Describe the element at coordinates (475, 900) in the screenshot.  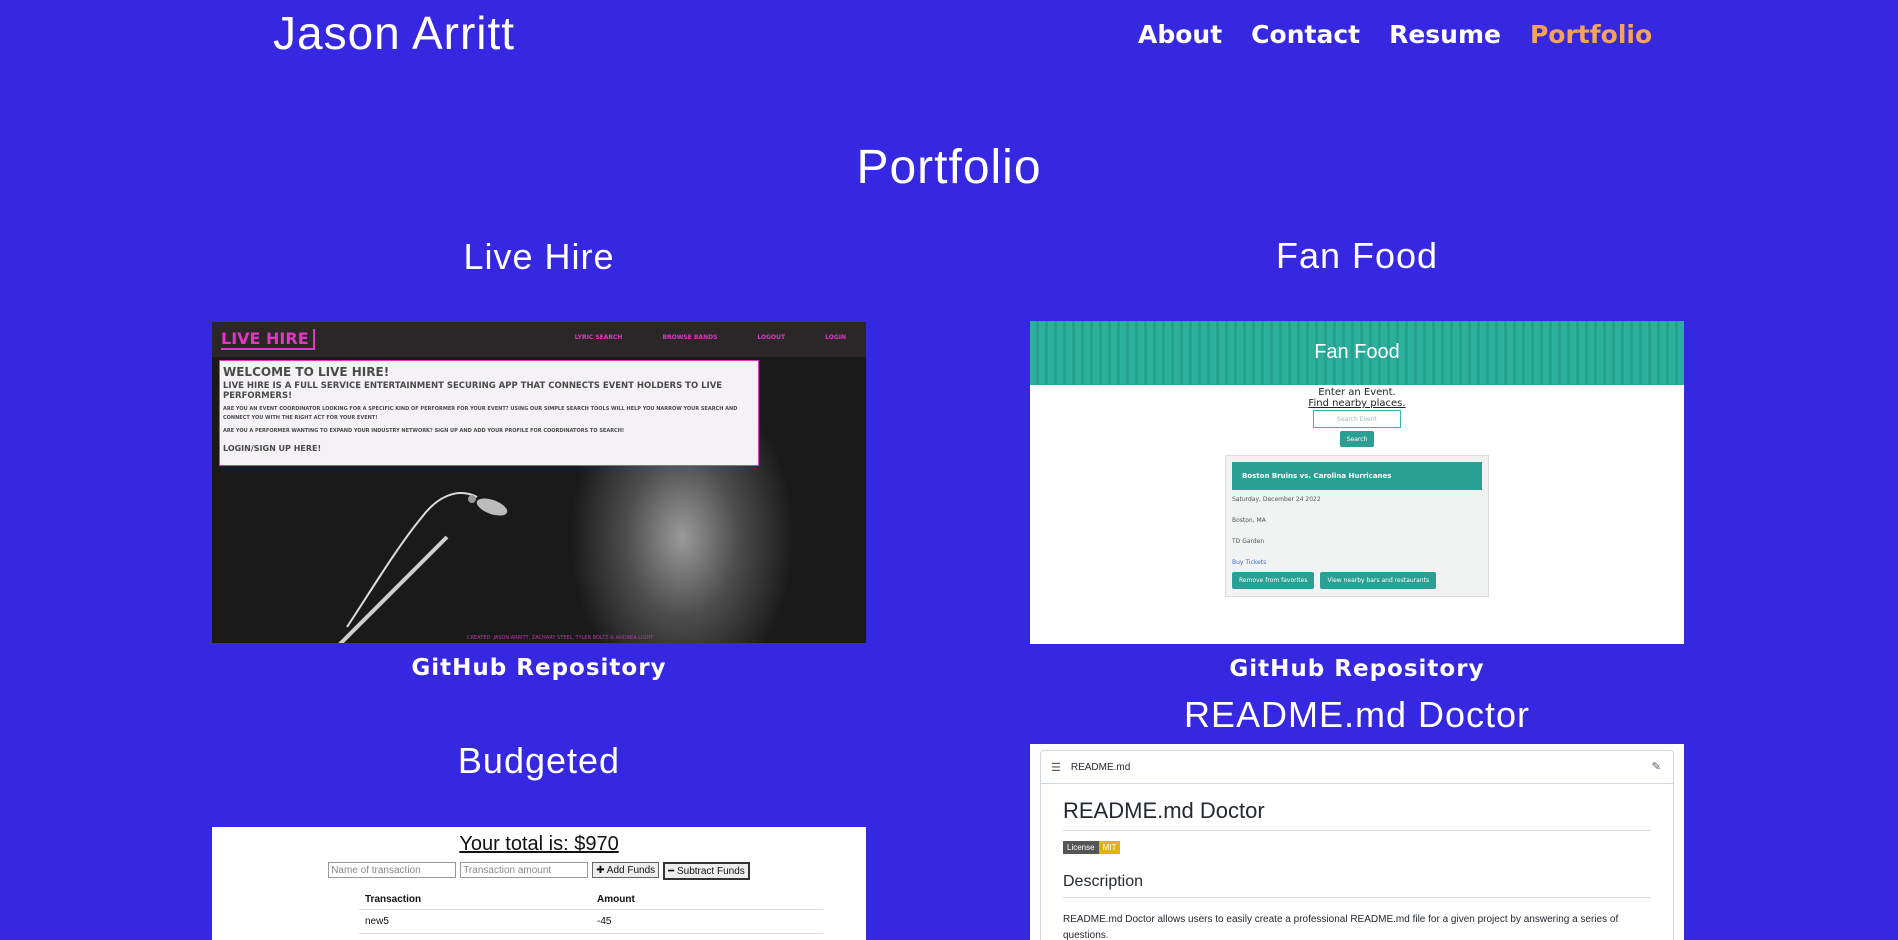
I see `budgeted-col-transaction: Transaction` at that location.